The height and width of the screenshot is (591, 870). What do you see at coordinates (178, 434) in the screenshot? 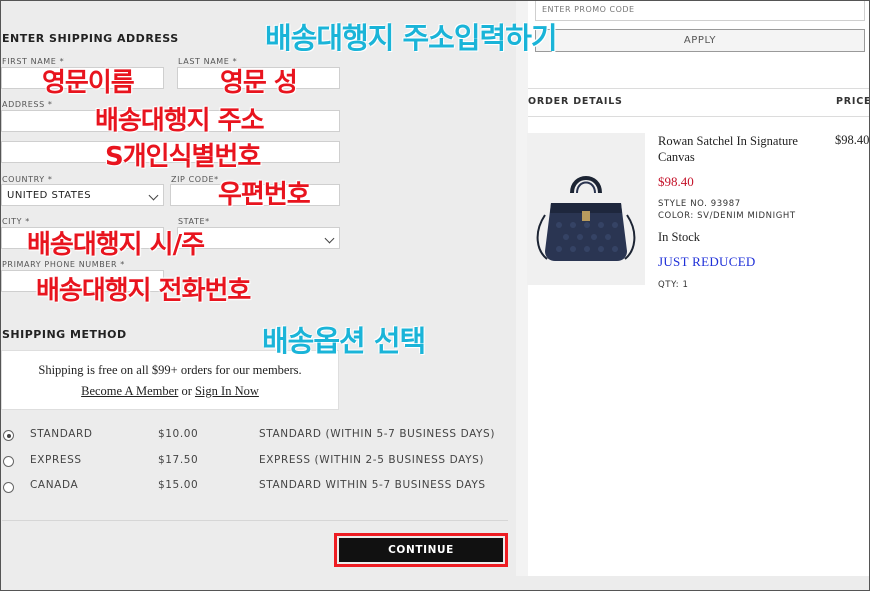
I see `shipping-option-price: $10.00` at bounding box center [178, 434].